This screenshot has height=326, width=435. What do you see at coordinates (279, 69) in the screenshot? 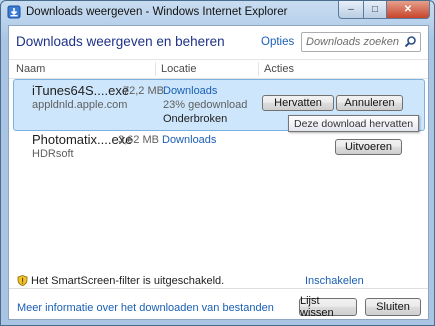
I see `column-actions: Acties` at bounding box center [279, 69].